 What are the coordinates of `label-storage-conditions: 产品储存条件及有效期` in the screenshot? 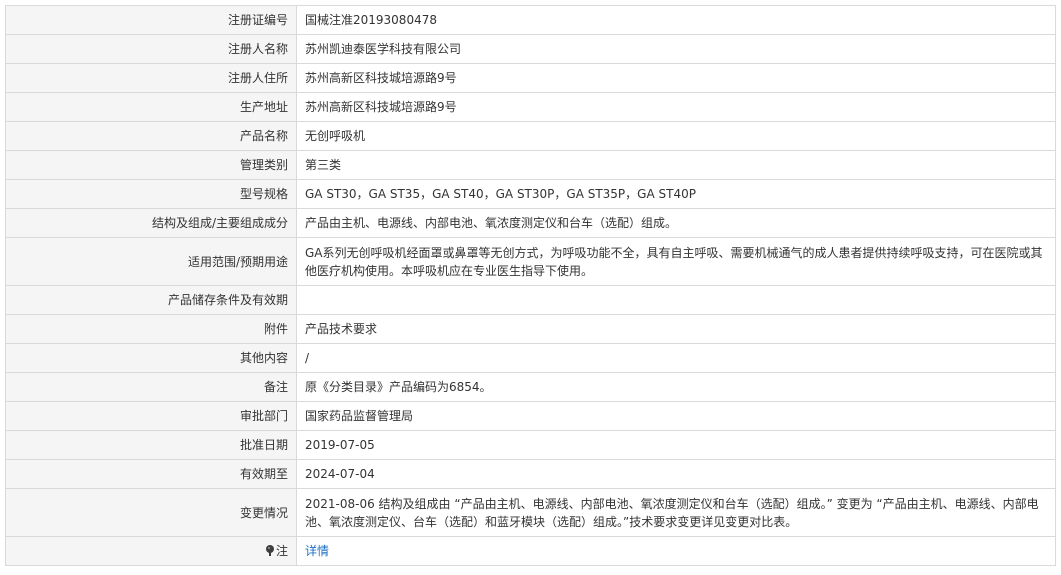 It's located at (151, 300).